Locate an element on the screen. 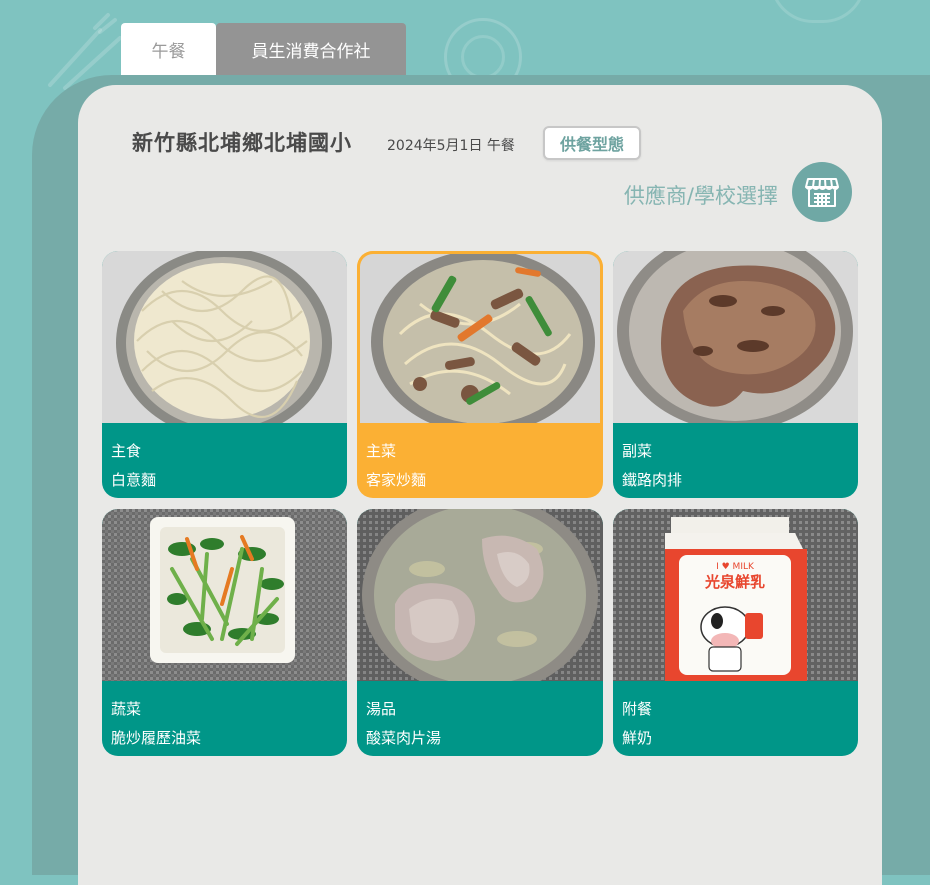  dish-card-extra: I ♥ MILK 光泉鮮乳 附餐 鮮奶 is located at coordinates (735, 632).